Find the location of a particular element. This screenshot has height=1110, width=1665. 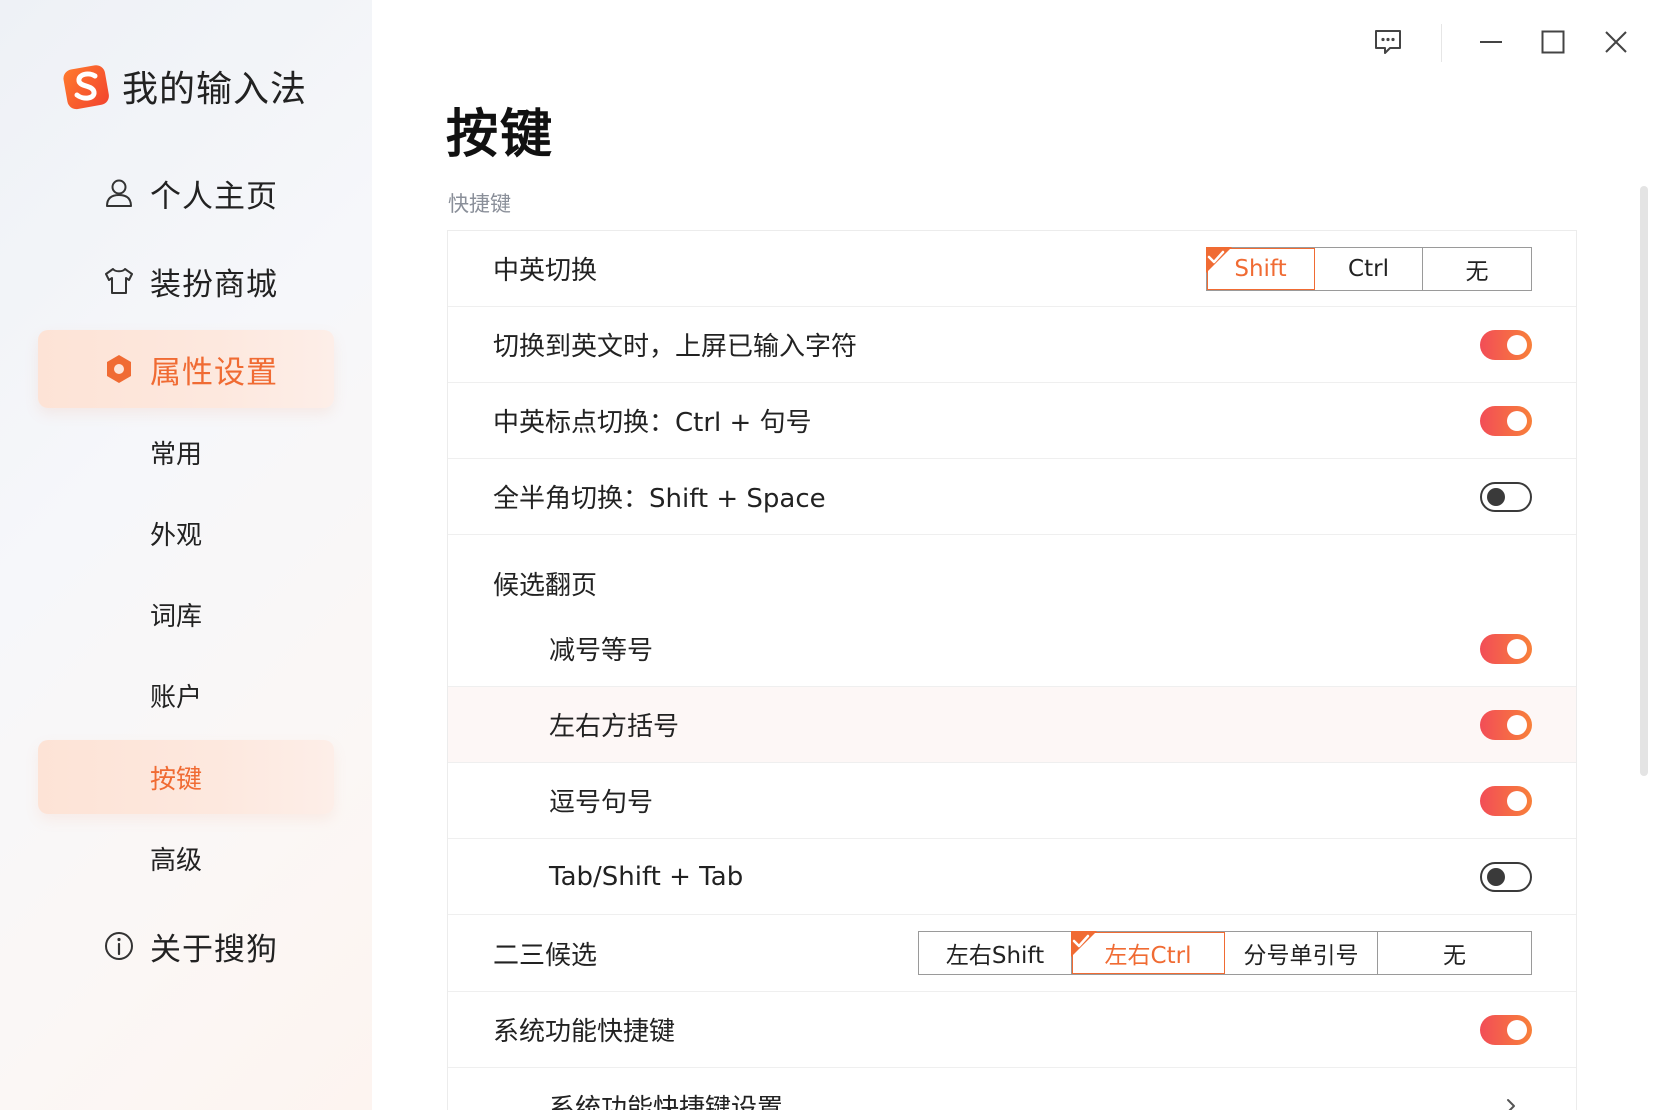

nav-item-label: 装扮商城 is located at coordinates (214, 284).